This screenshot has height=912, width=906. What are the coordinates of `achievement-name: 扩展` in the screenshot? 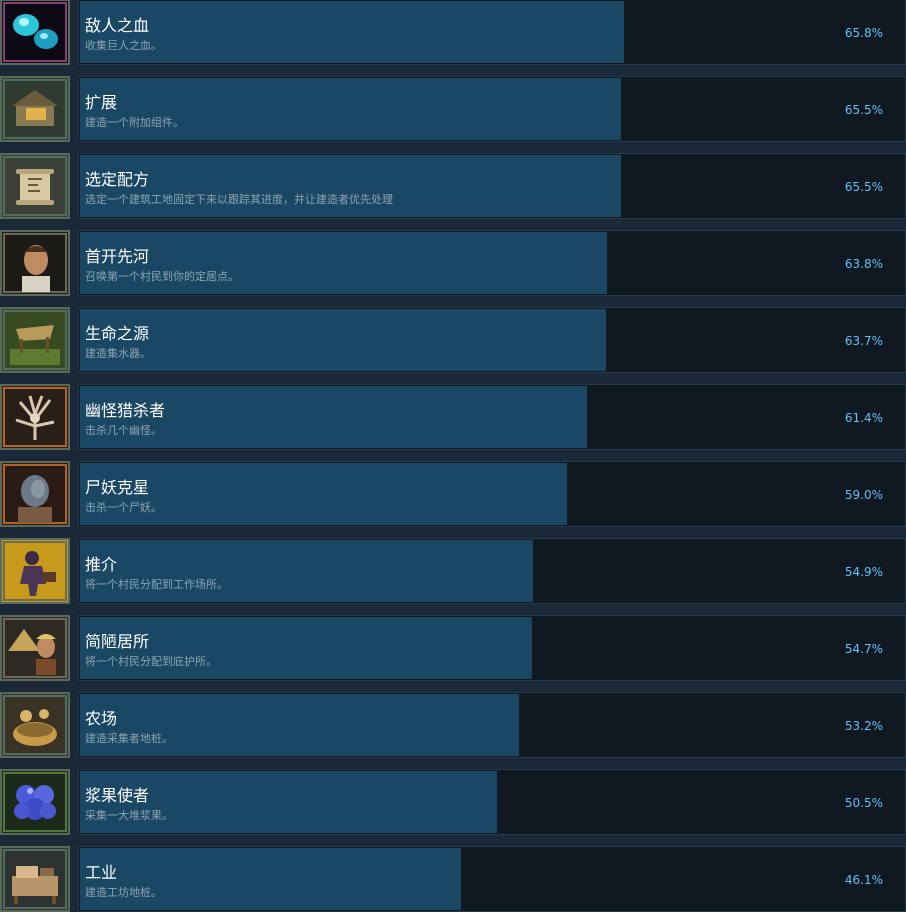 It's located at (101, 102).